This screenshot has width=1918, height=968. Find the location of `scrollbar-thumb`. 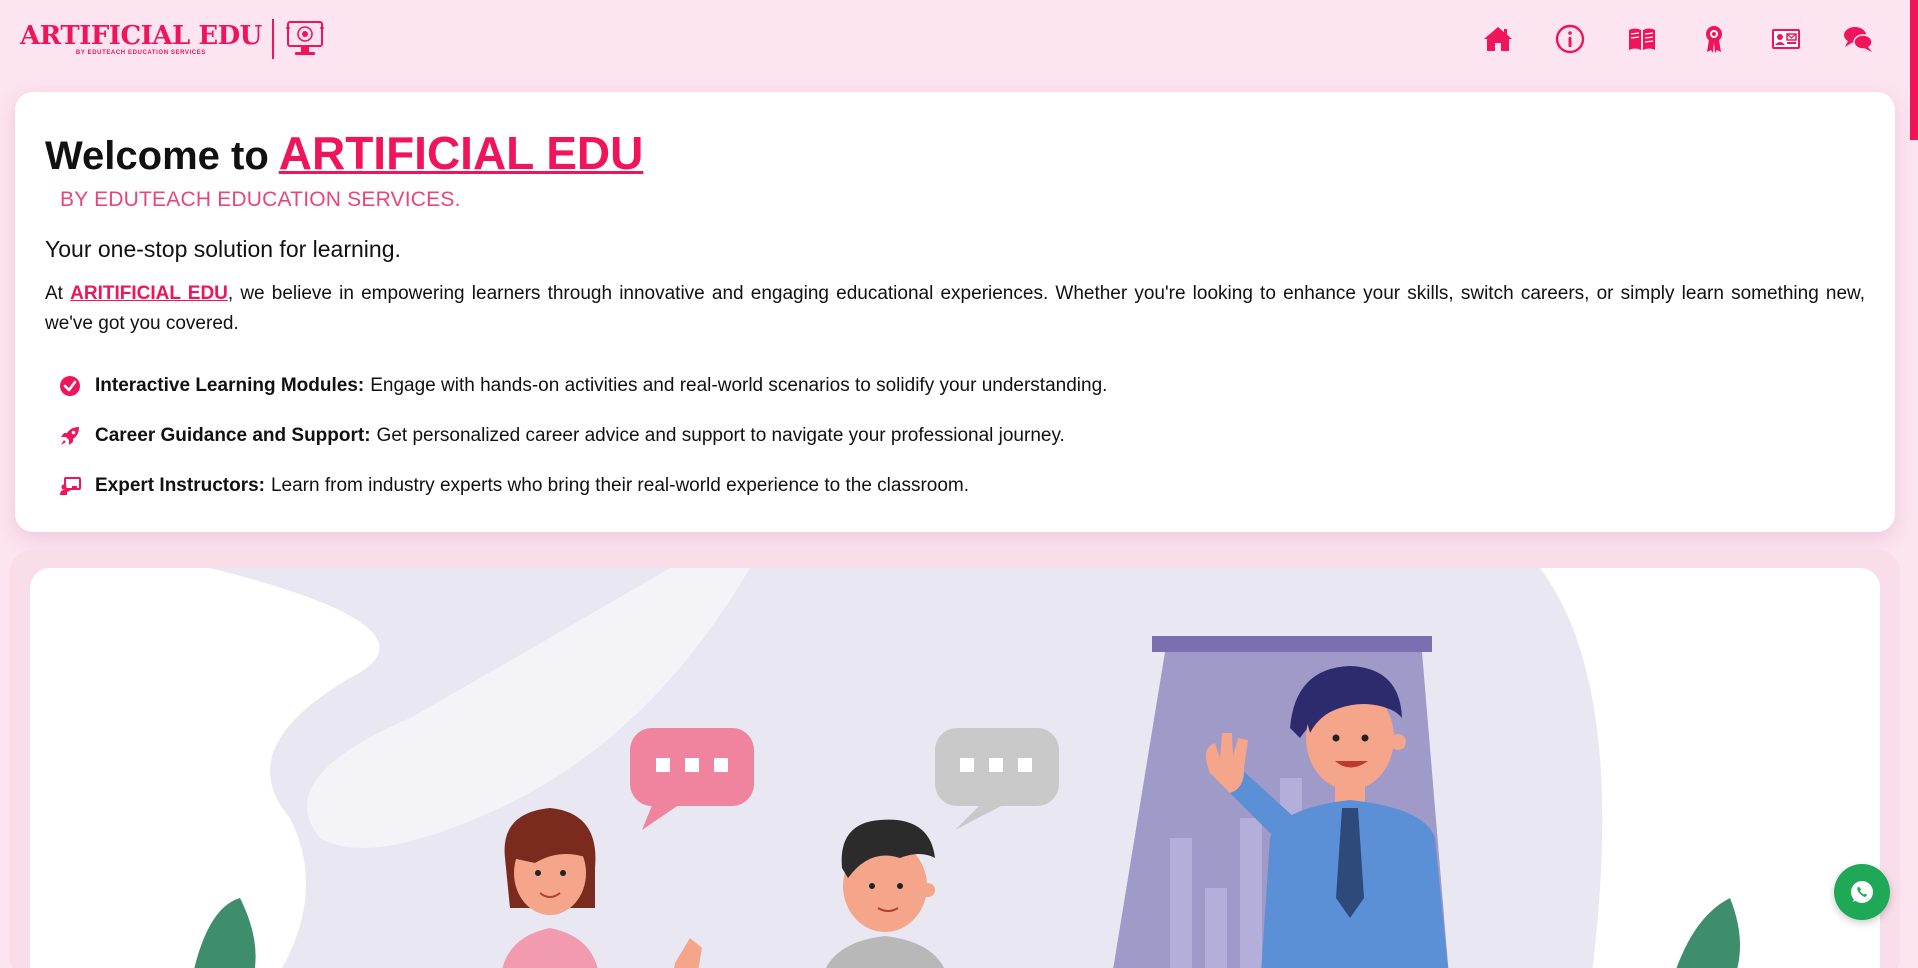

scrollbar-thumb is located at coordinates (1914, 70).